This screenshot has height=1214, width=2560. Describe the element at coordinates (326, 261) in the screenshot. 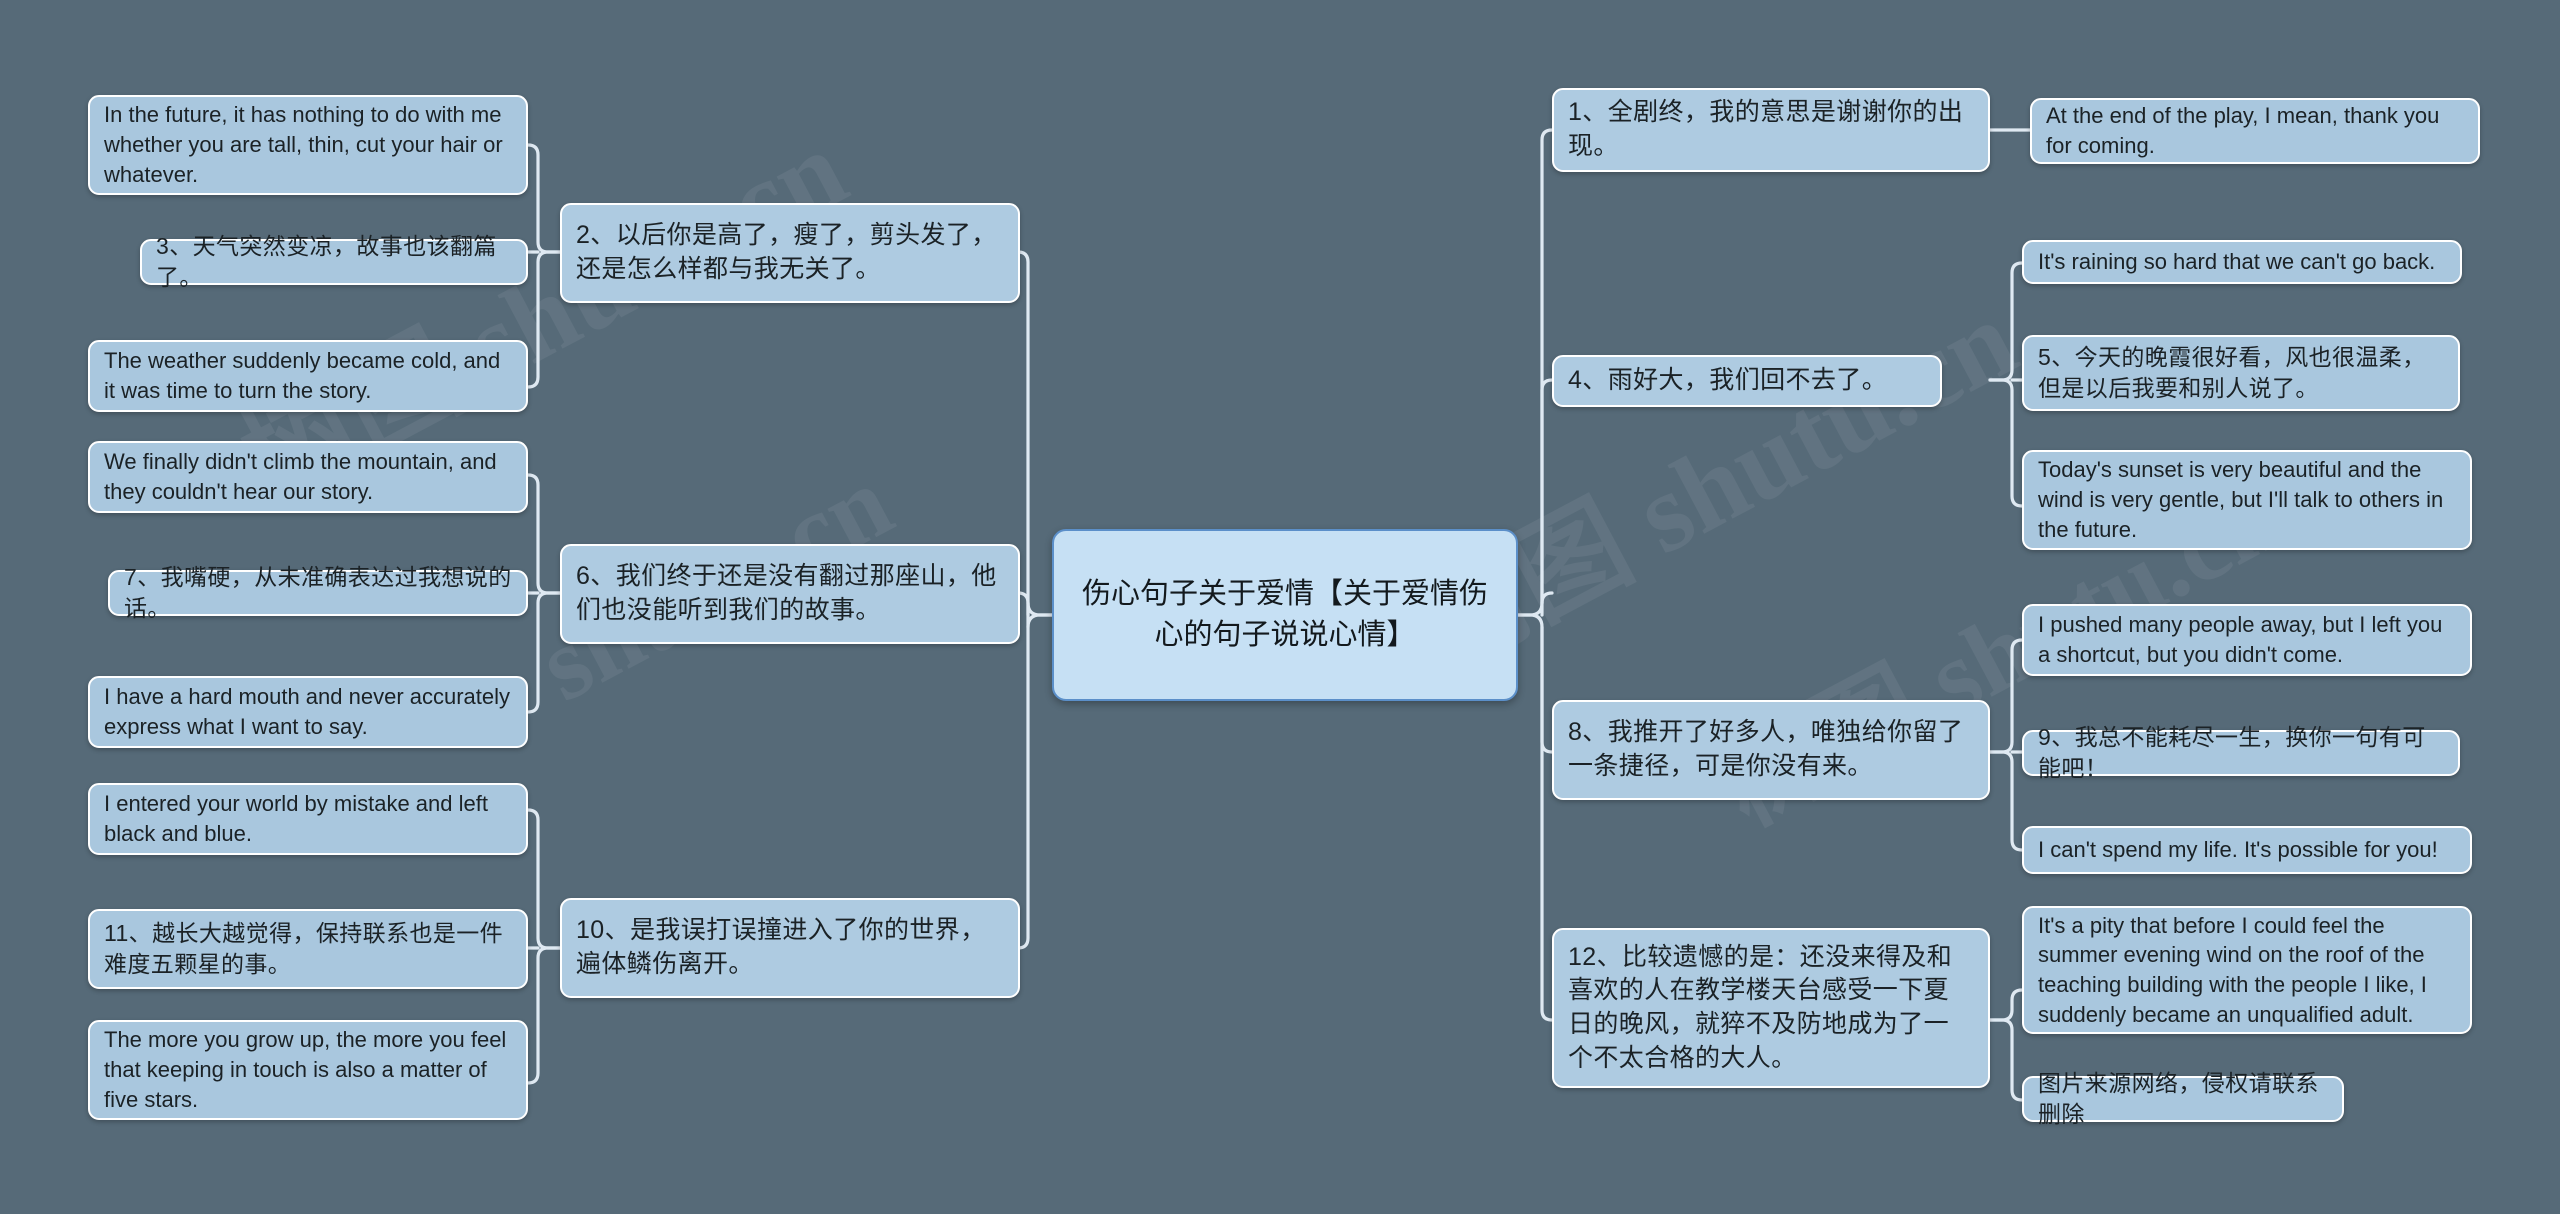

I see `left-leaf-label-1b: 3、天气突然变凉，故事也该翻篇了。` at that location.